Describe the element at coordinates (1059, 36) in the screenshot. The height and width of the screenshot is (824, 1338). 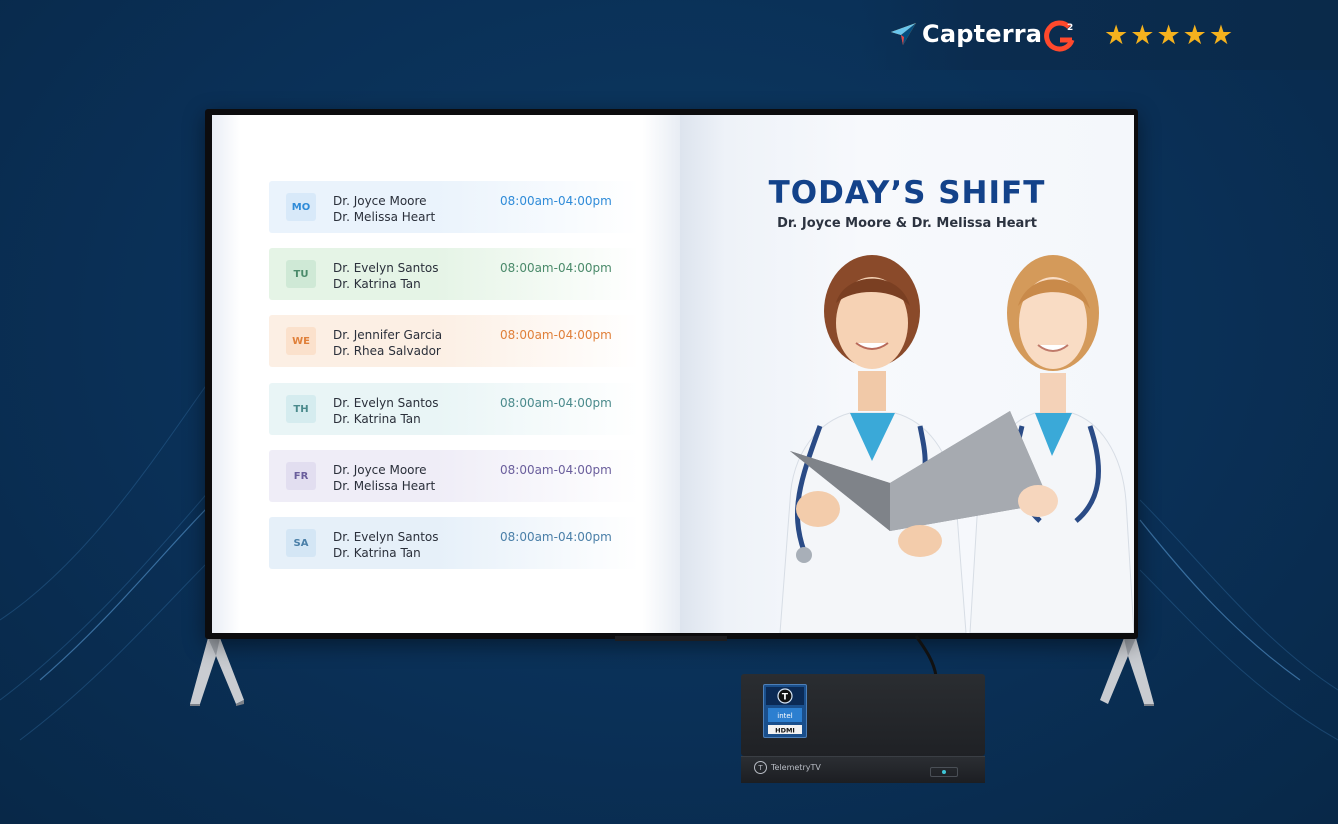
I see `g2-logo-icon: 2` at that location.